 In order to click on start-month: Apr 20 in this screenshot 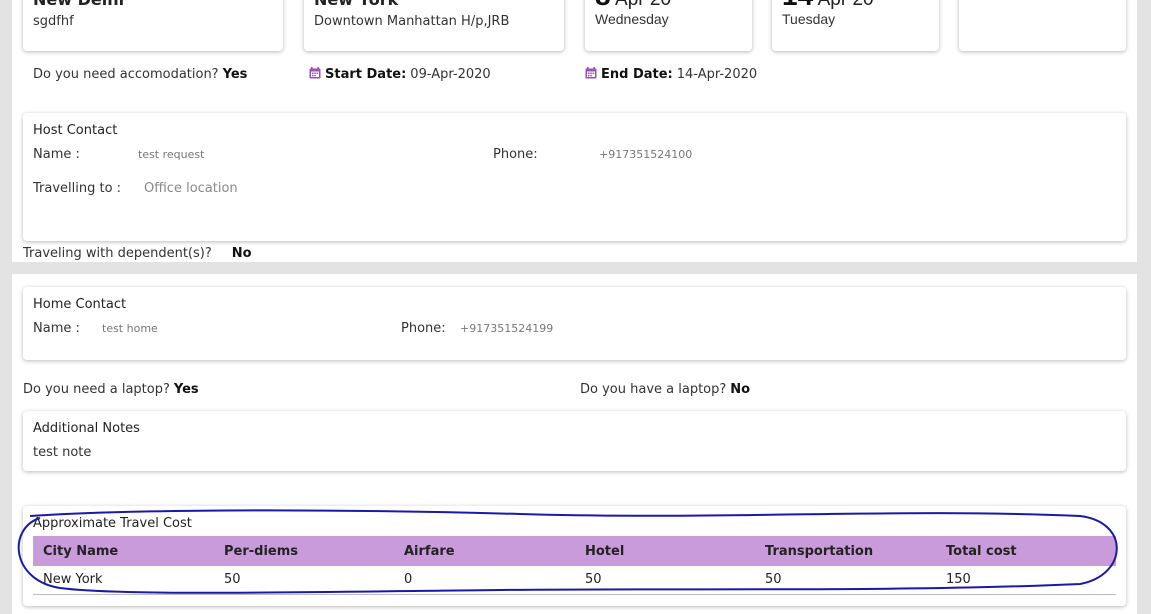, I will do `click(643, 5)`.